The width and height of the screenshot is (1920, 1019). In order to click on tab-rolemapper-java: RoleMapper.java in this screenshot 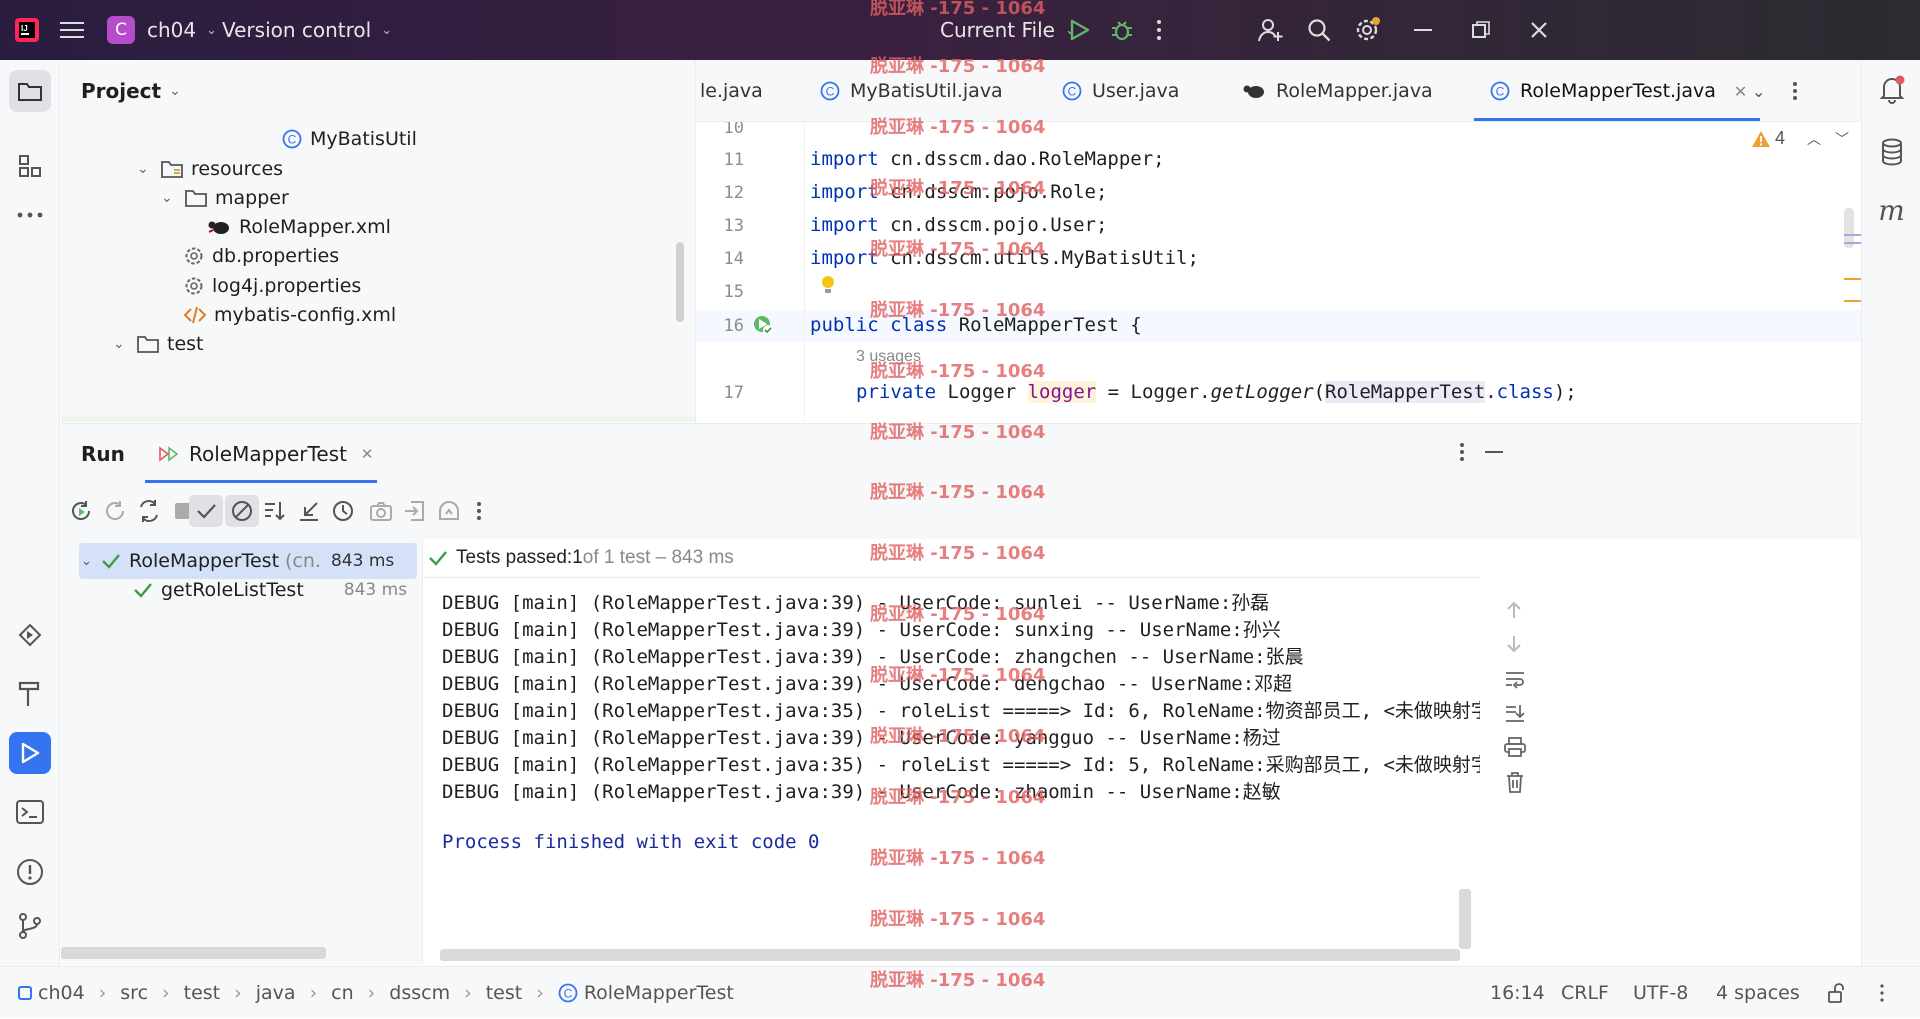, I will do `click(1337, 90)`.